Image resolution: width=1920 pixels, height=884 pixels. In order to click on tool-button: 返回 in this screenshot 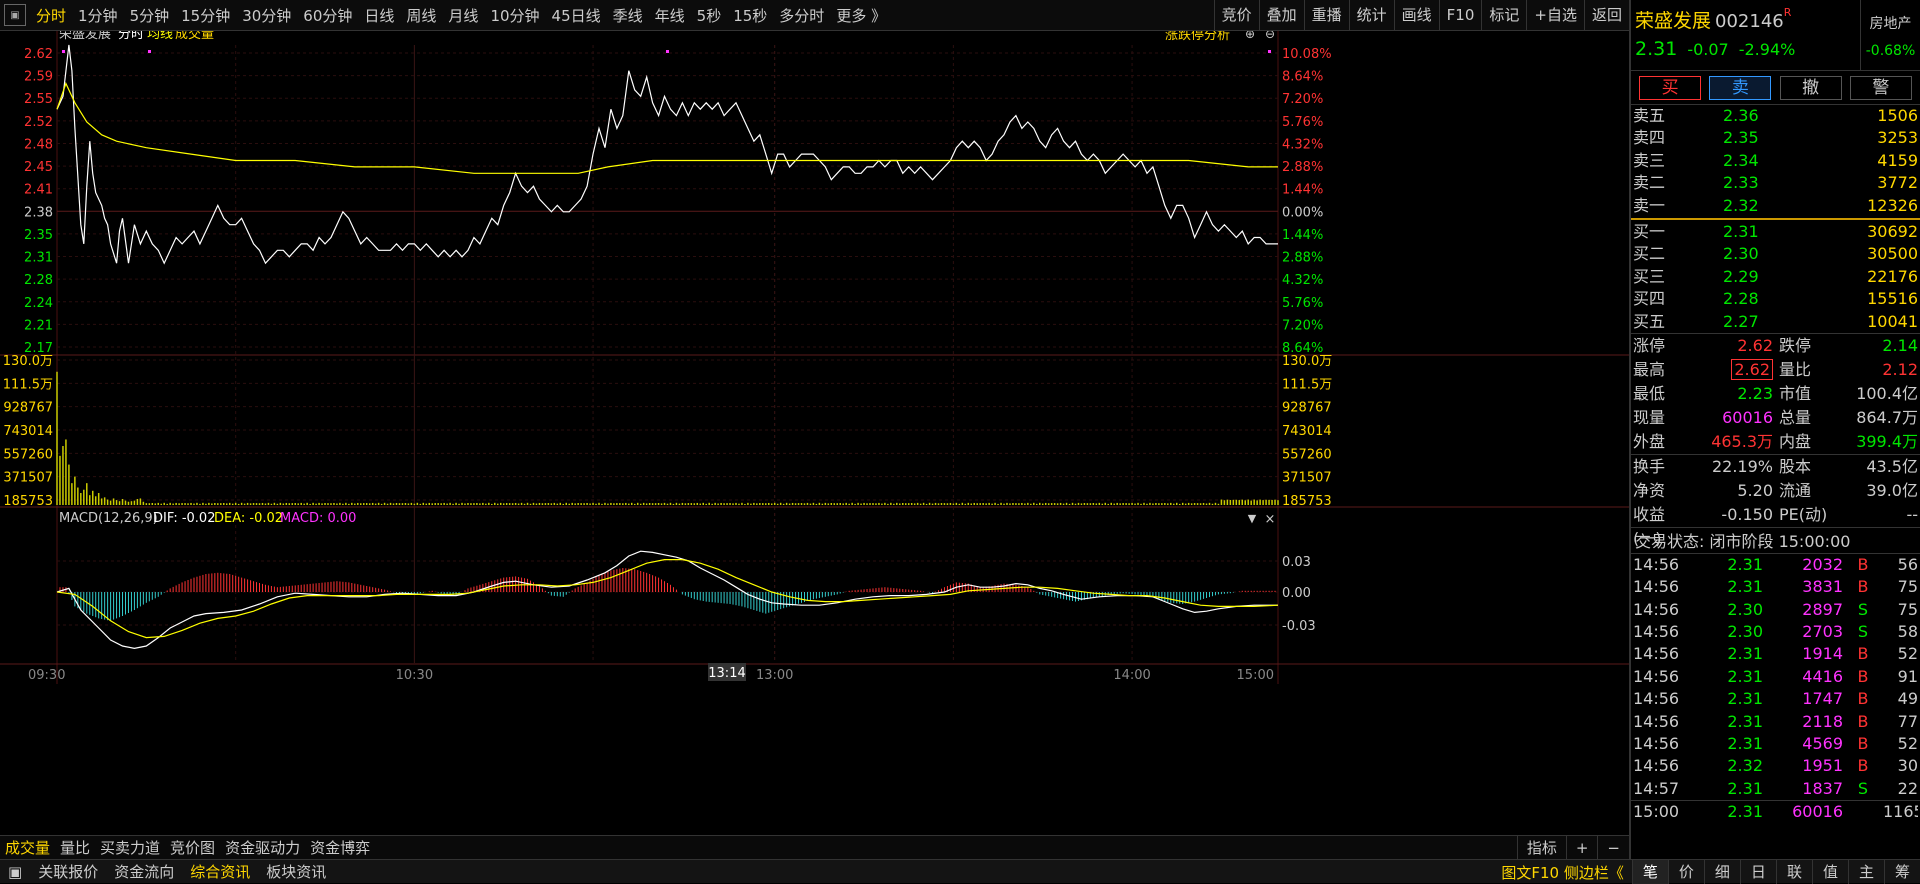, I will do `click(1606, 15)`.